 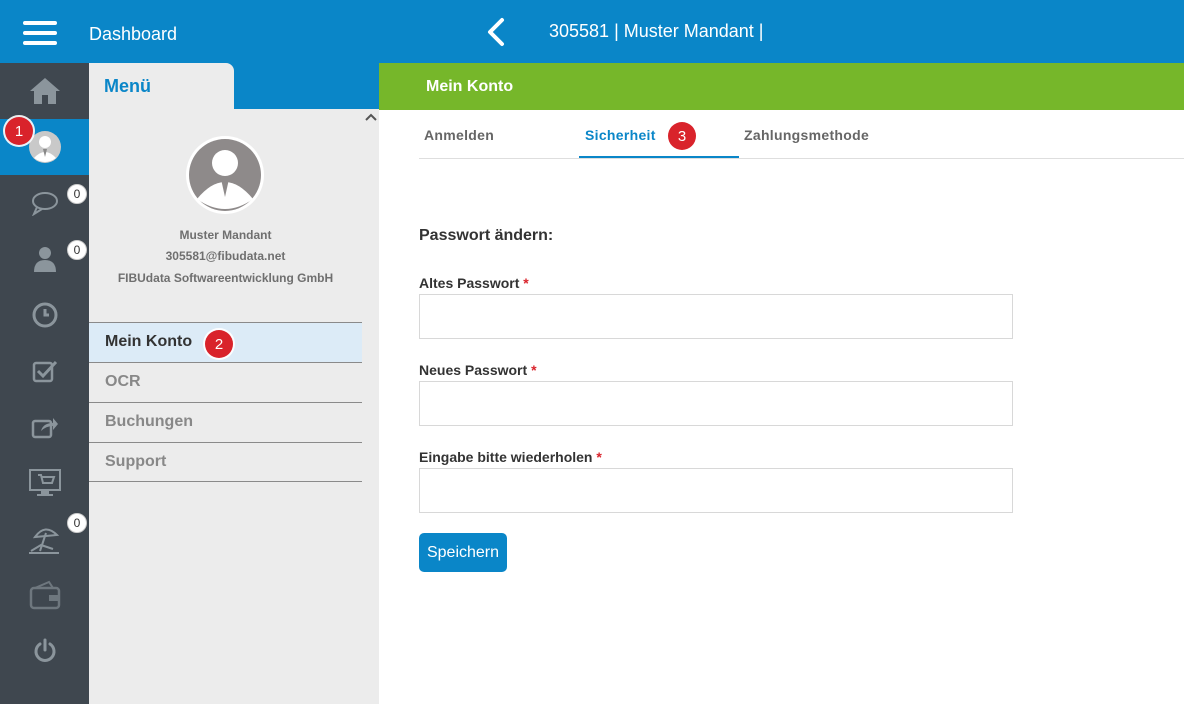 What do you see at coordinates (225, 256) in the screenshot?
I see `profile-email: 305581@fibudata.net` at bounding box center [225, 256].